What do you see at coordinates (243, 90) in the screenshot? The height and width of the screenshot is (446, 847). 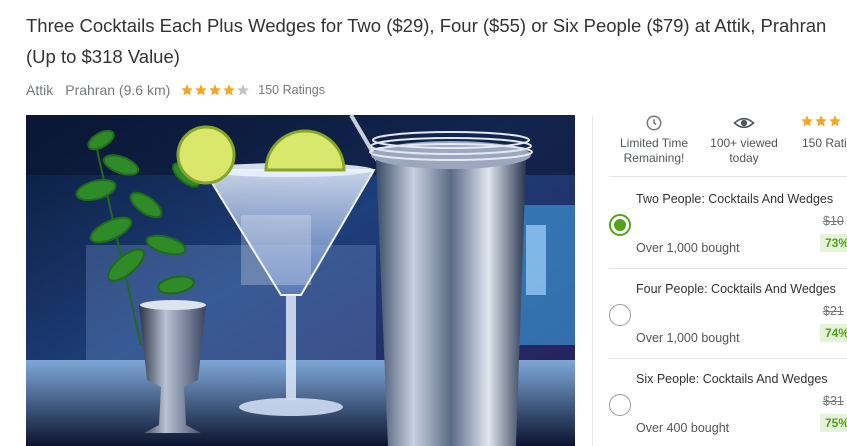 I see `star-empty-icon` at bounding box center [243, 90].